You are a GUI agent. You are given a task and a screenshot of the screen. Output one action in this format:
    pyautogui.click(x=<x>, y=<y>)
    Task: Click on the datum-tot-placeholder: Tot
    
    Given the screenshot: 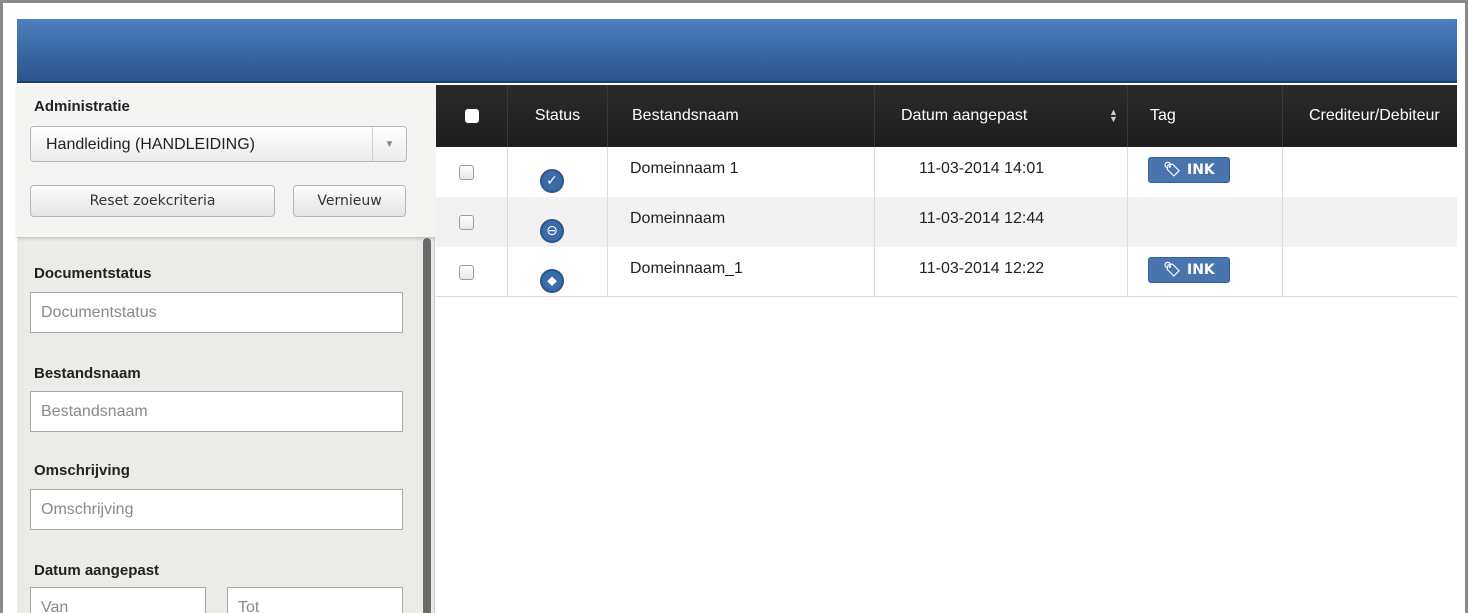 What is the action you would take?
    pyautogui.click(x=249, y=606)
    